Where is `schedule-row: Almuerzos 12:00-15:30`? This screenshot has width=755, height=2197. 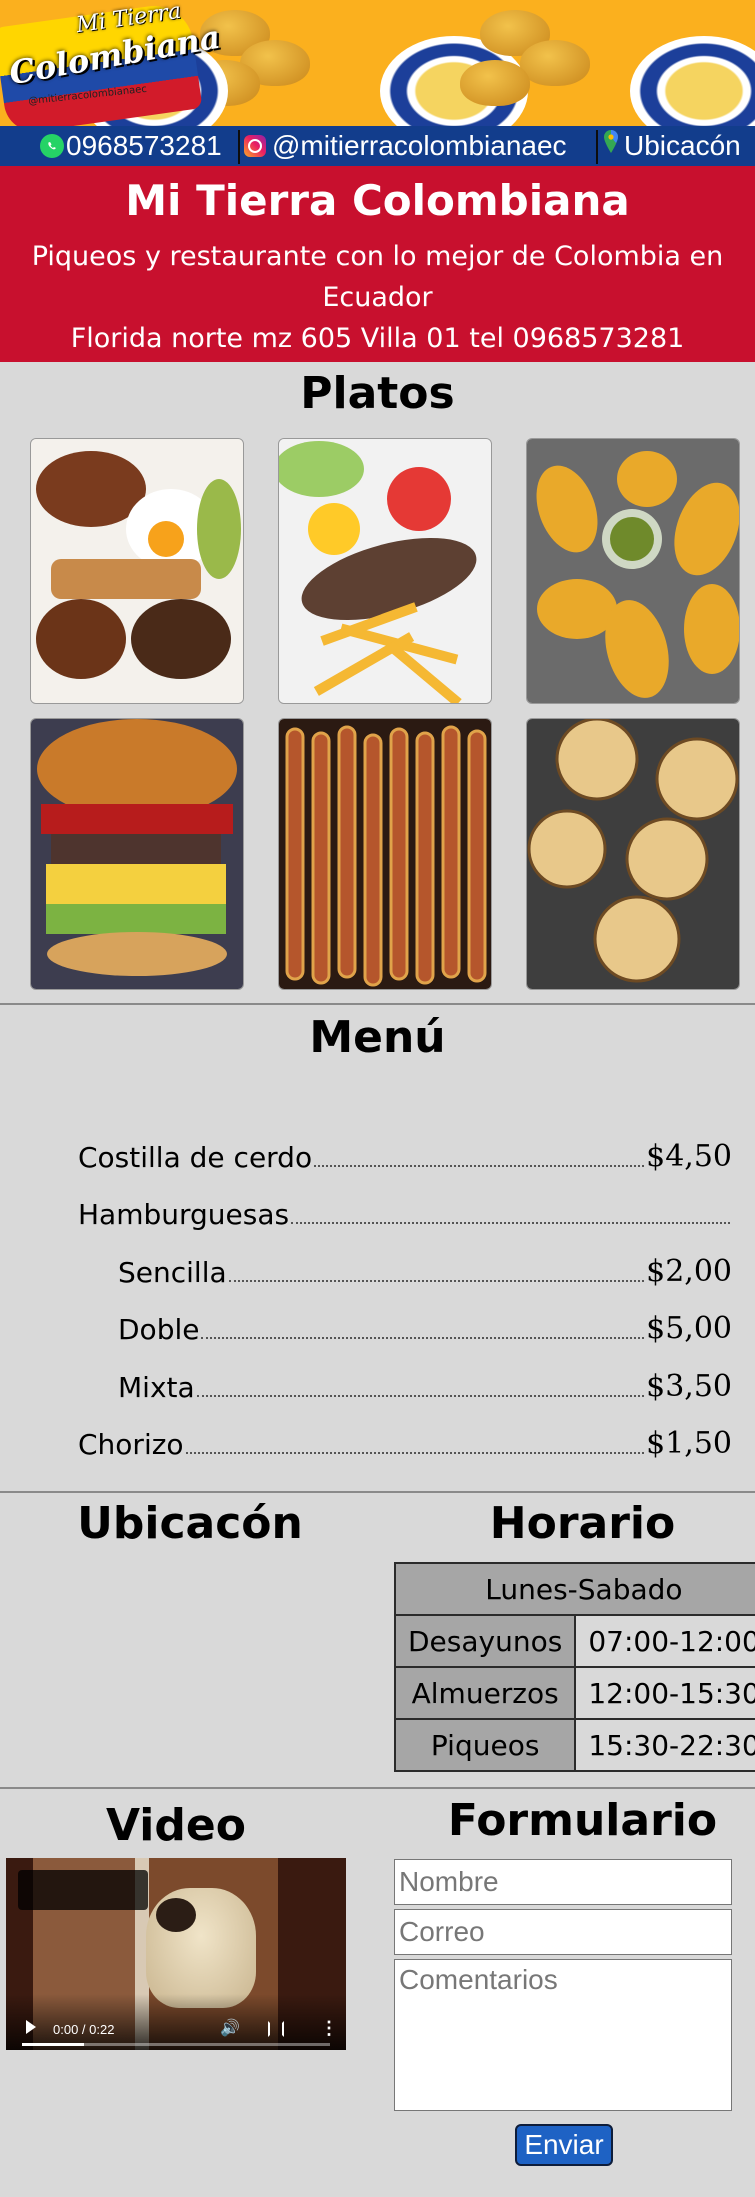 schedule-row: Almuerzos 12:00-15:30 is located at coordinates (574, 1693).